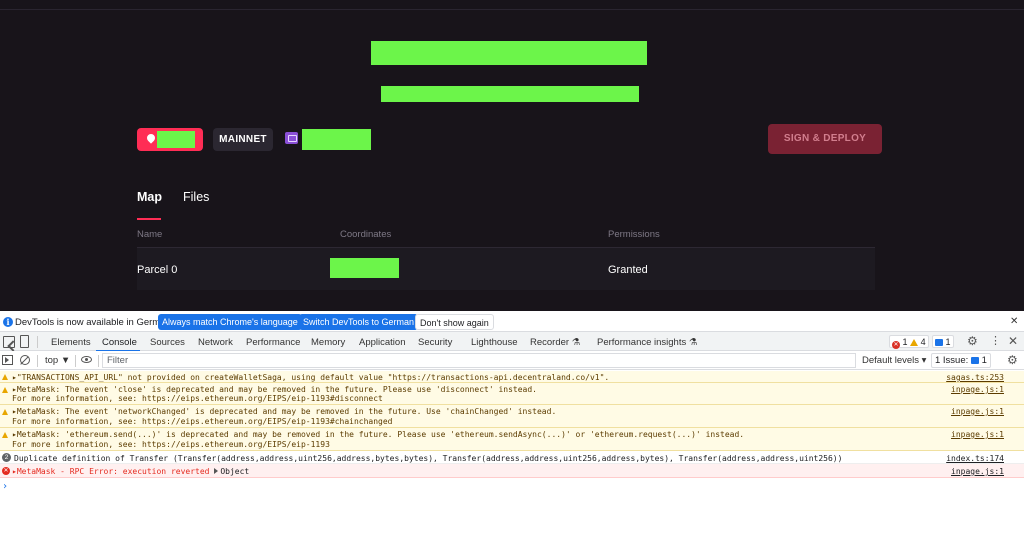 The height and width of the screenshot is (534, 1024). I want to click on tab-map: Map, so click(149, 197).